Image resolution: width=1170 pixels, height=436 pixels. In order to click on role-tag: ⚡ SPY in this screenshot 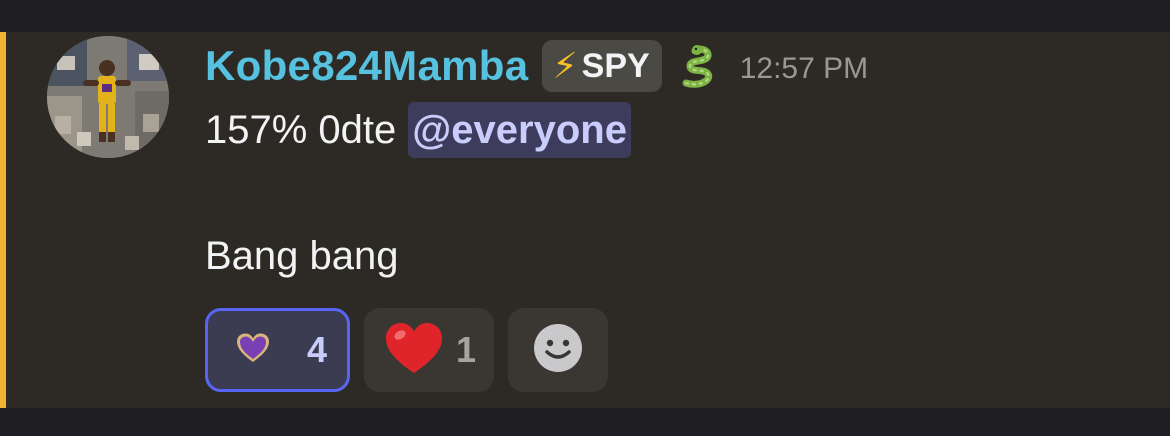, I will do `click(602, 66)`.